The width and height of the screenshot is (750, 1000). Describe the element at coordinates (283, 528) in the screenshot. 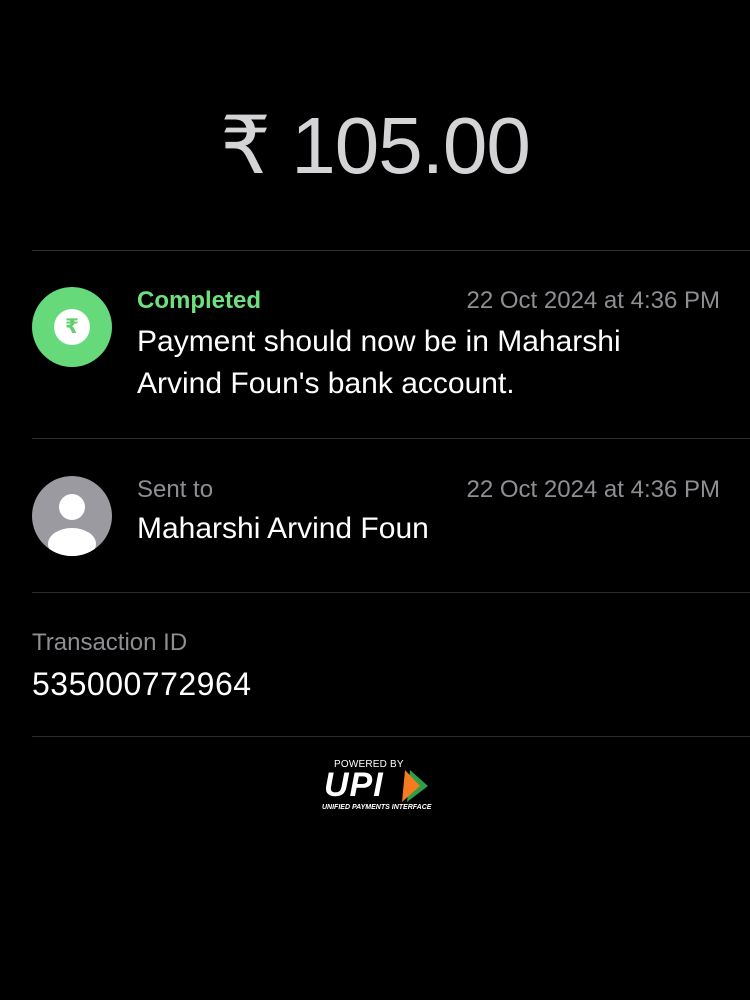

I see `recipient-name: Maharshi Arvind Foun` at that location.